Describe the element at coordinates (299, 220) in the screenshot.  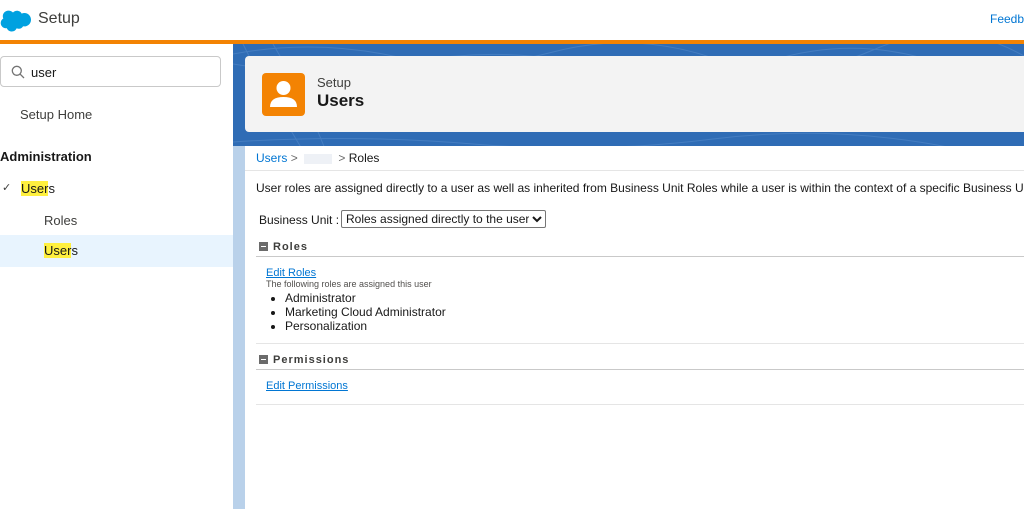
I see `business-unit-label: Business Unit :` at that location.